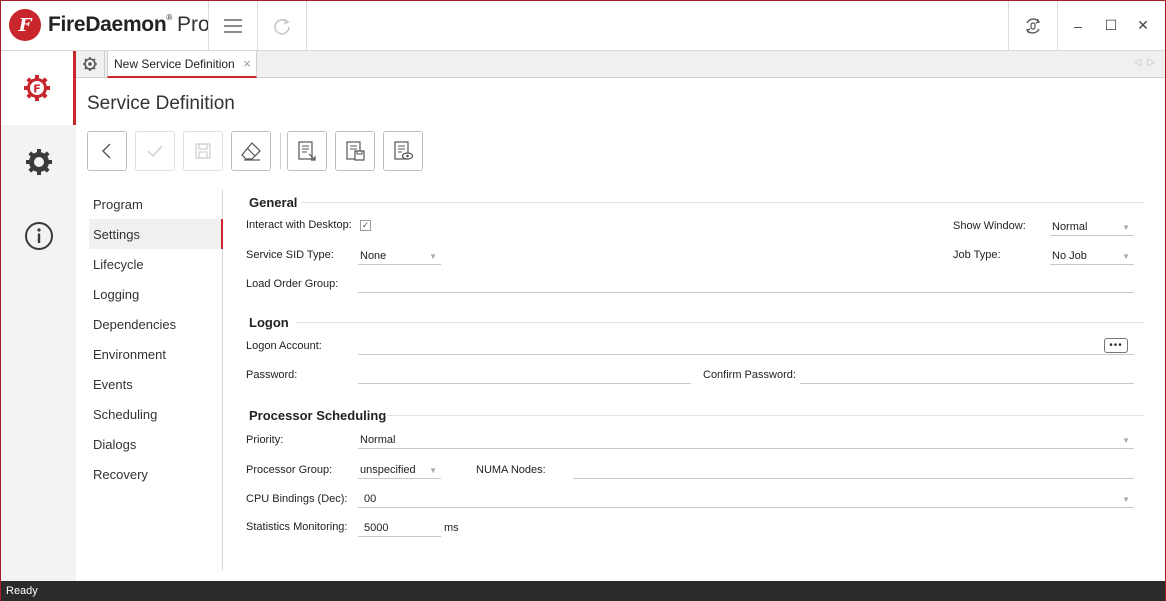 This screenshot has width=1166, height=601. I want to click on nav-settings, so click(38, 162).